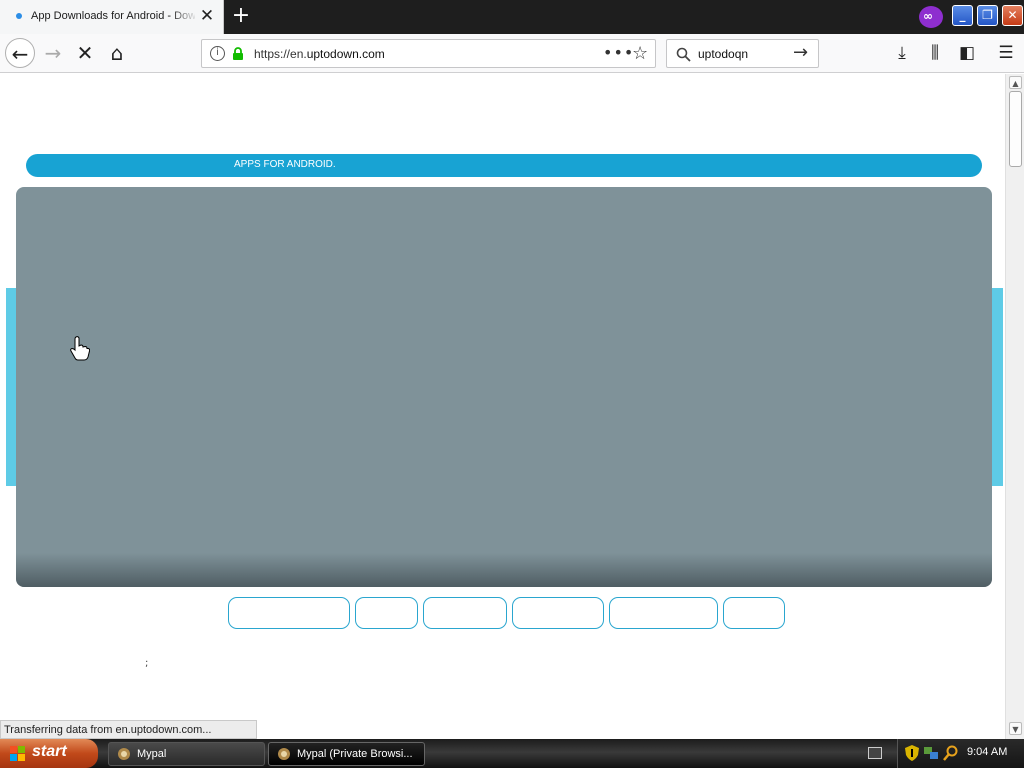  I want to click on url-domain: uptodown.com, so click(345, 54).